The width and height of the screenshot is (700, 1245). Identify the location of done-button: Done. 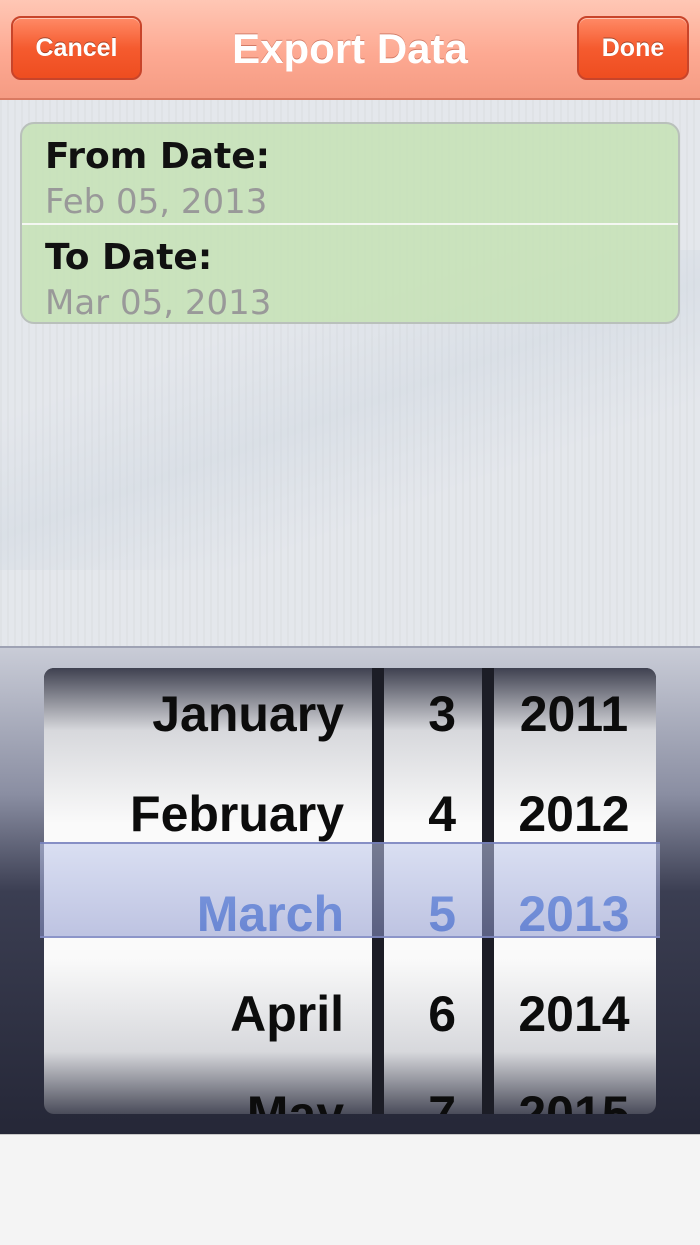
(633, 48).